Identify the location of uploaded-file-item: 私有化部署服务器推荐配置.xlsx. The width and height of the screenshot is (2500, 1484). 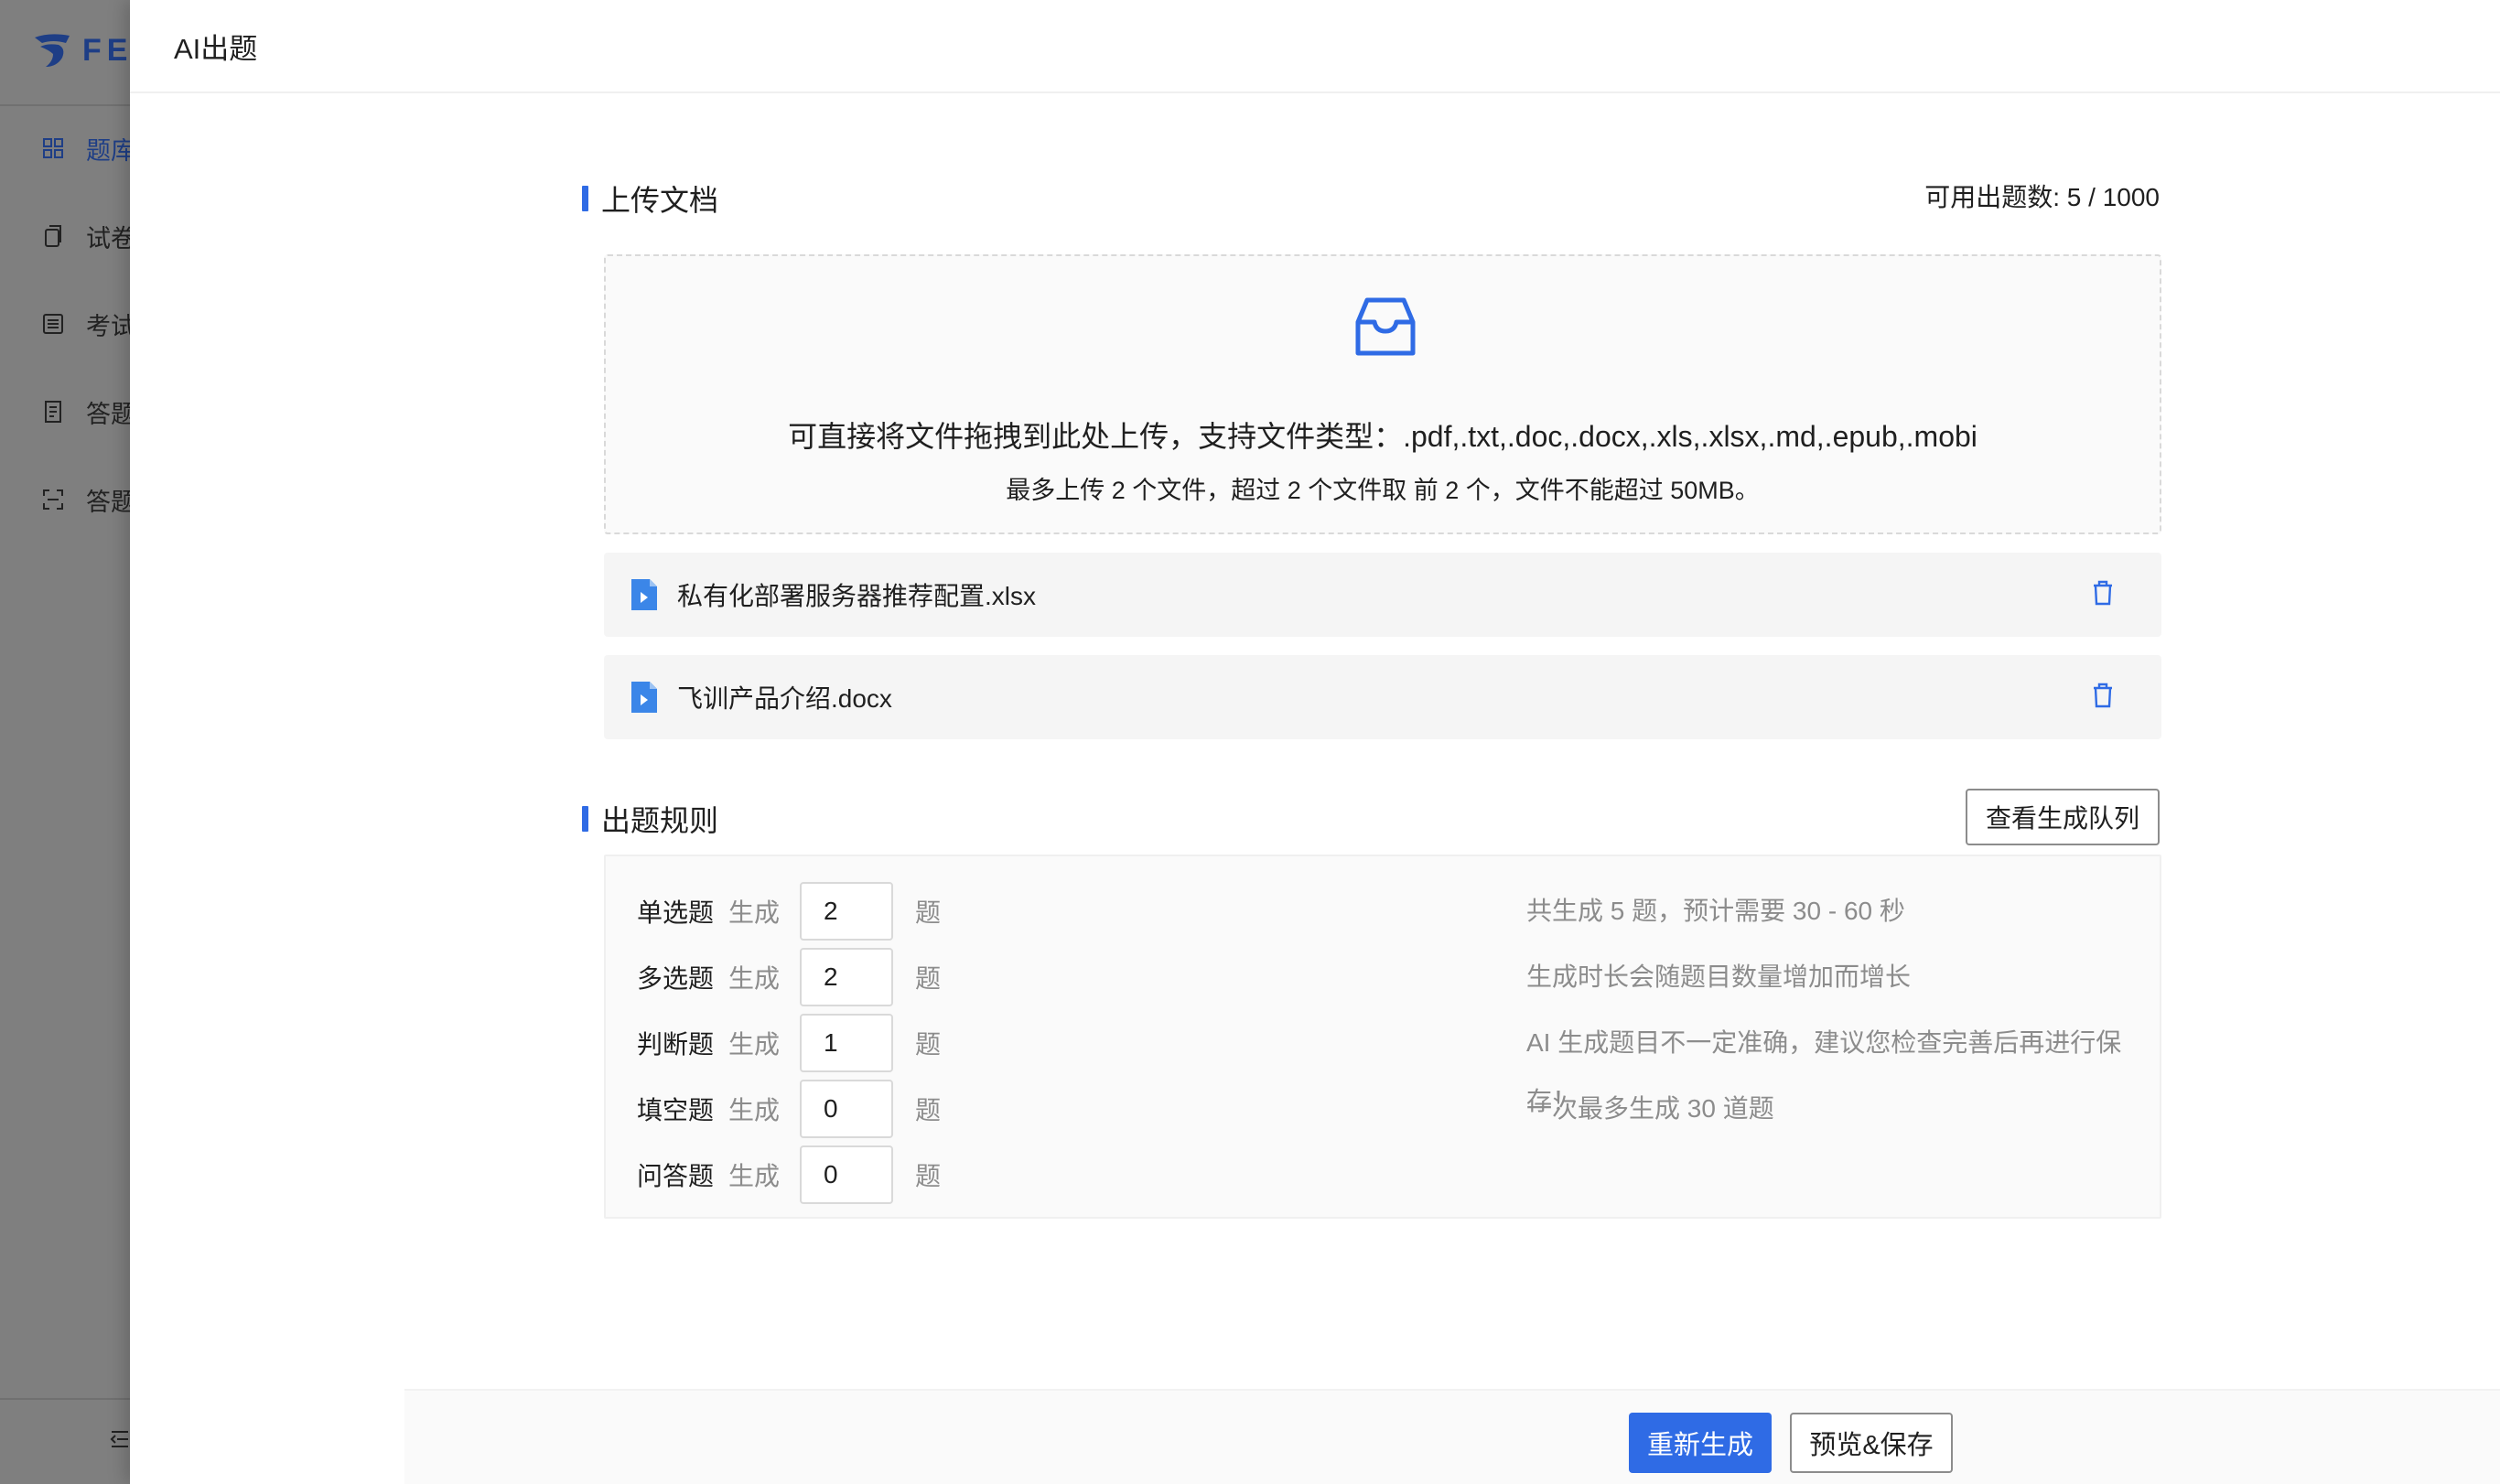
(1383, 595).